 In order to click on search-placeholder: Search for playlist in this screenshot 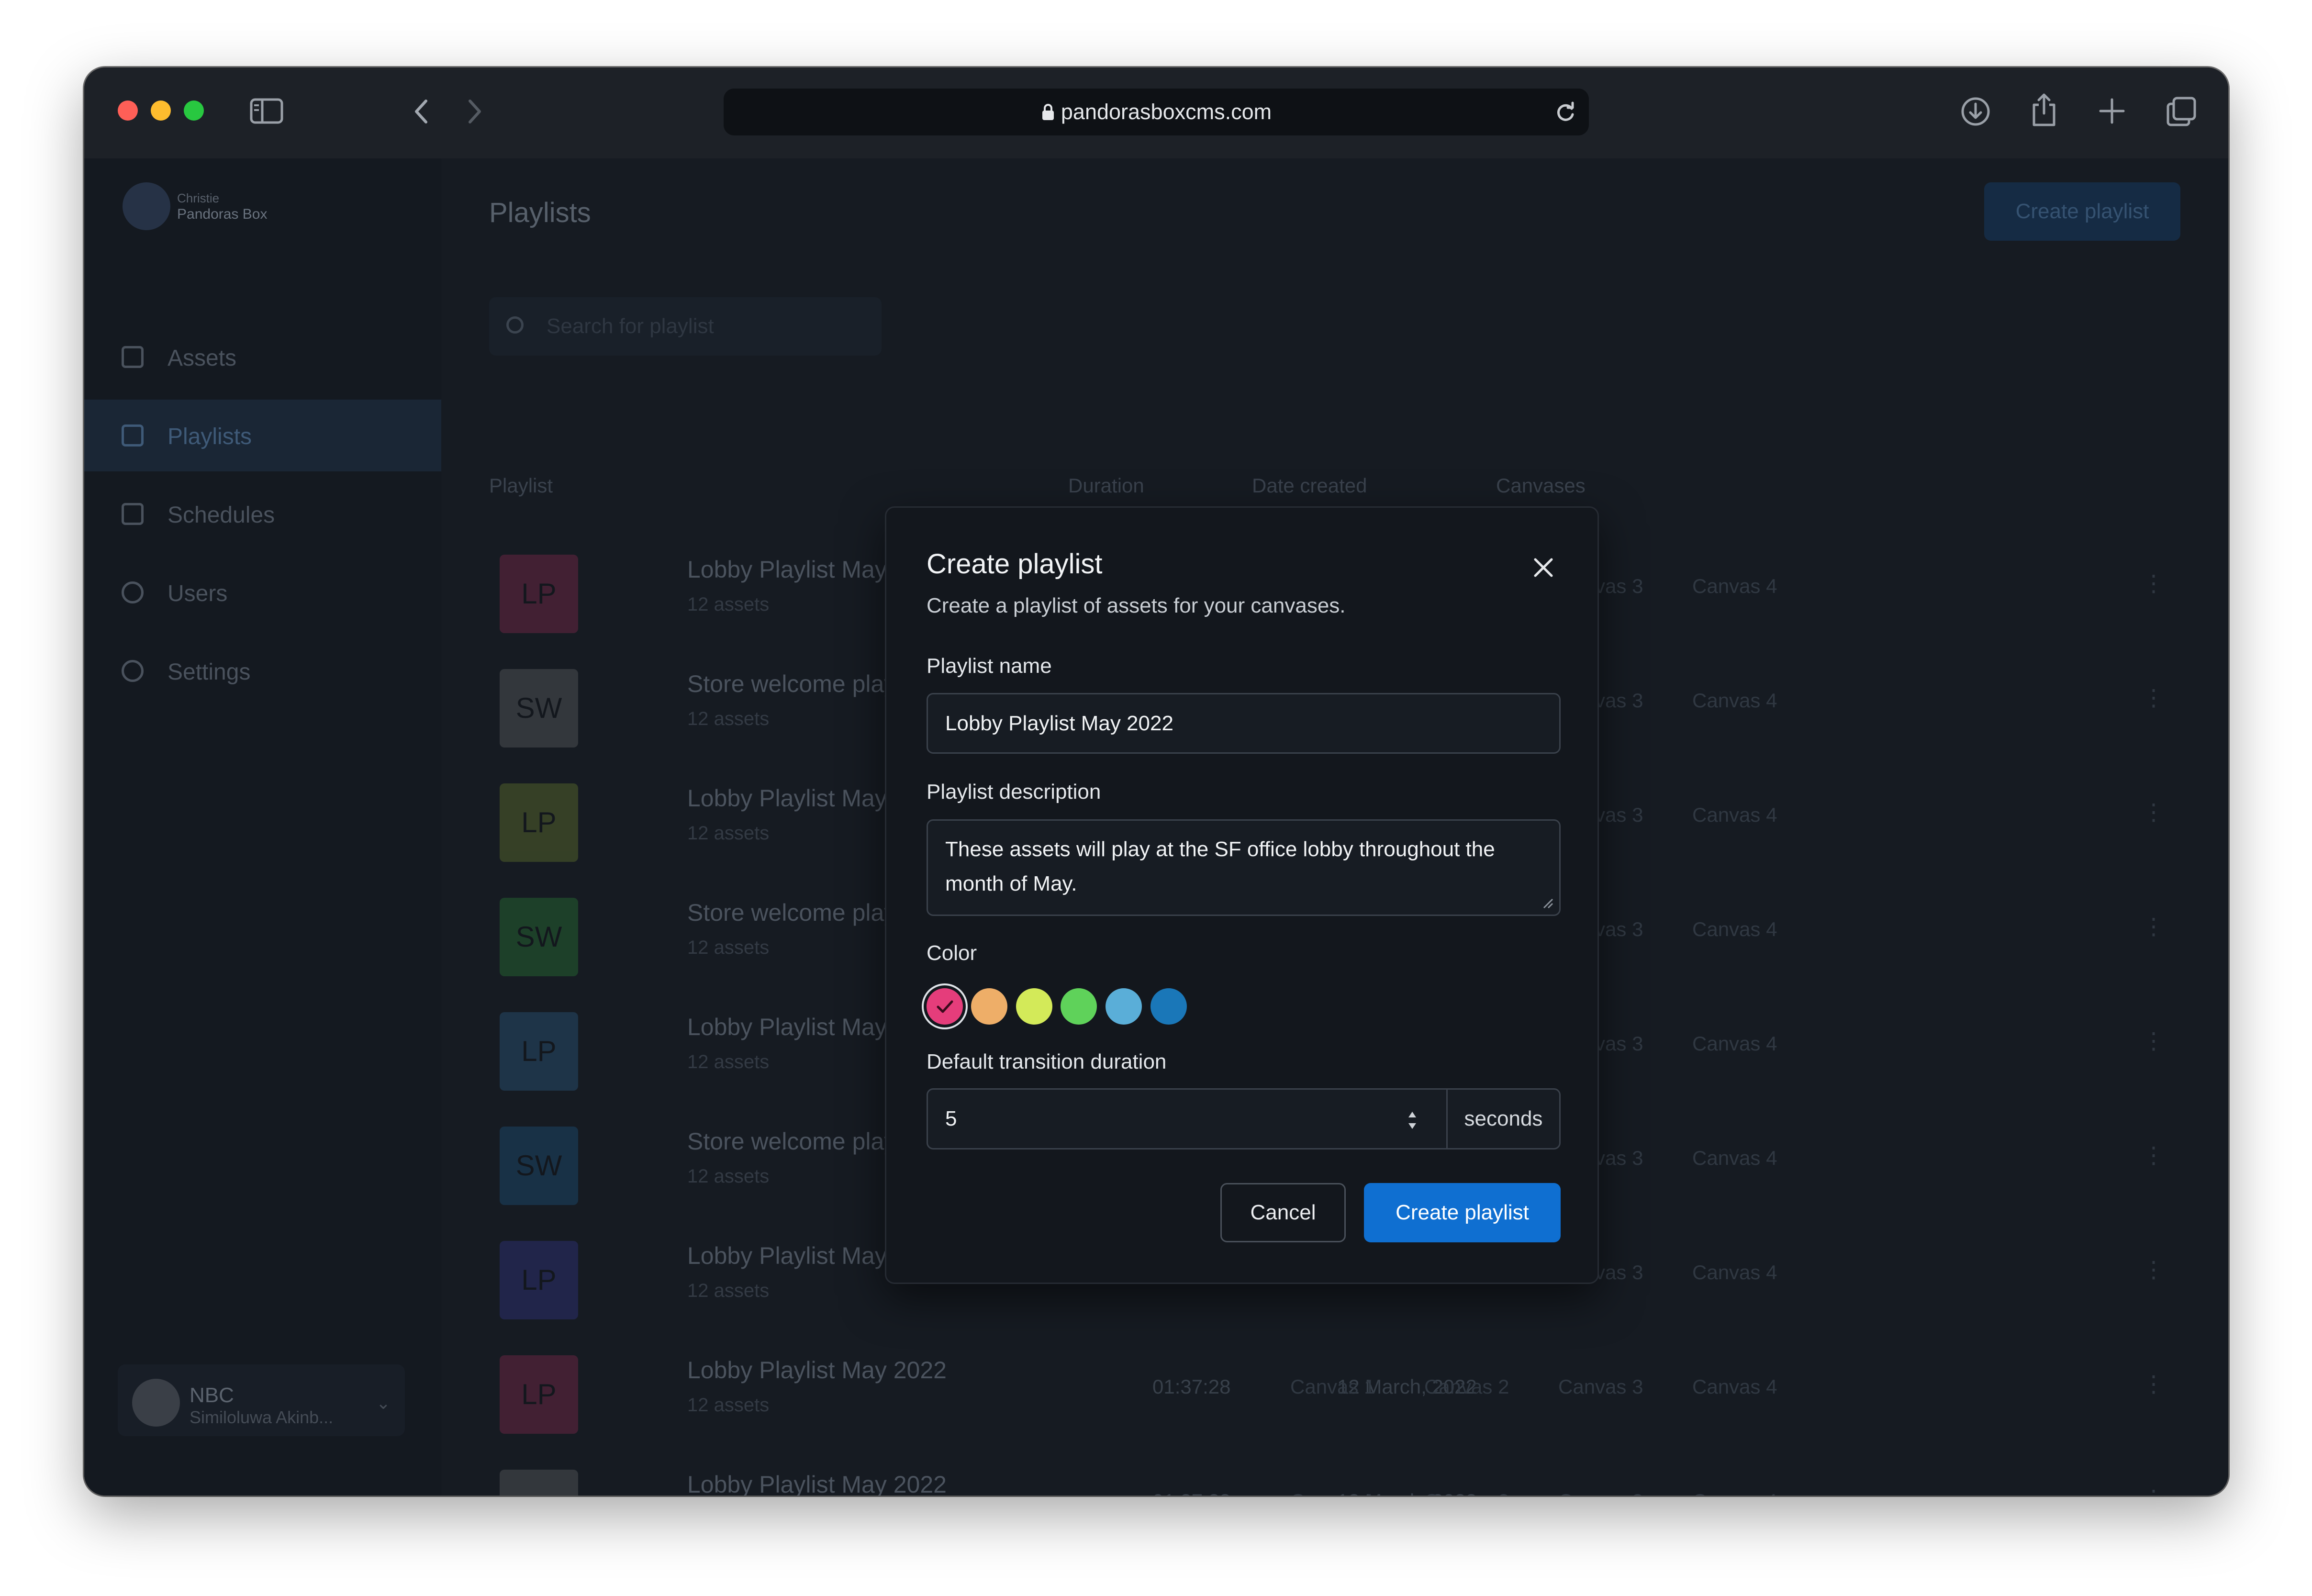, I will do `click(630, 326)`.